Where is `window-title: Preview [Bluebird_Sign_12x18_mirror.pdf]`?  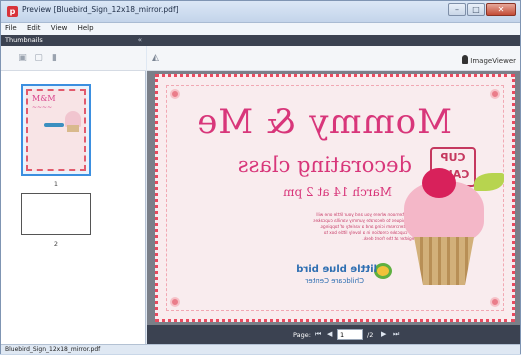
window-title: Preview [Bluebird_Sign_12x18_mirror.pdf] is located at coordinates (100, 9).